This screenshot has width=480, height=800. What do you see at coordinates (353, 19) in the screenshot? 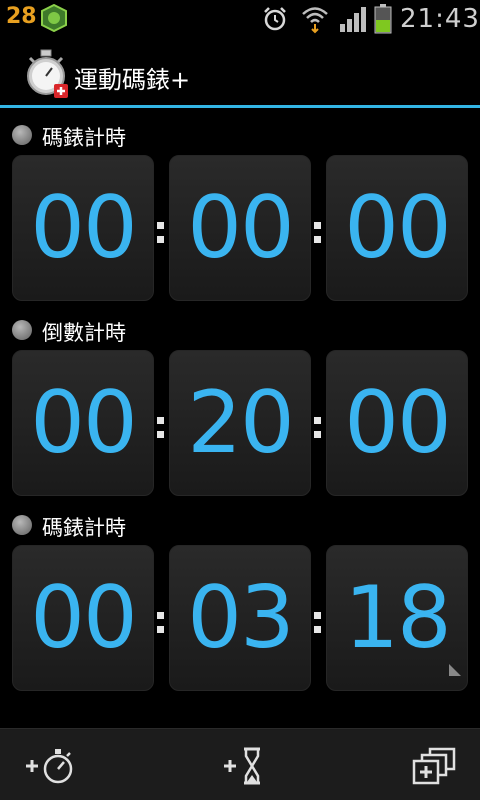
I see `signal-icon` at bounding box center [353, 19].